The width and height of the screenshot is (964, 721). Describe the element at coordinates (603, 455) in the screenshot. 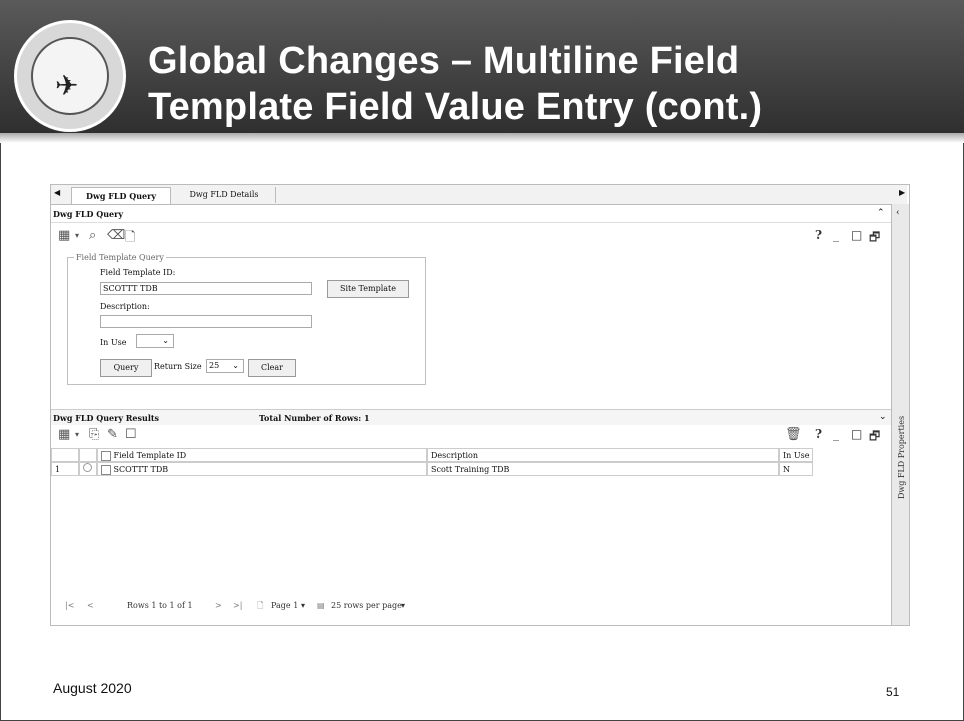

I see `grid-header-description: Description` at that location.